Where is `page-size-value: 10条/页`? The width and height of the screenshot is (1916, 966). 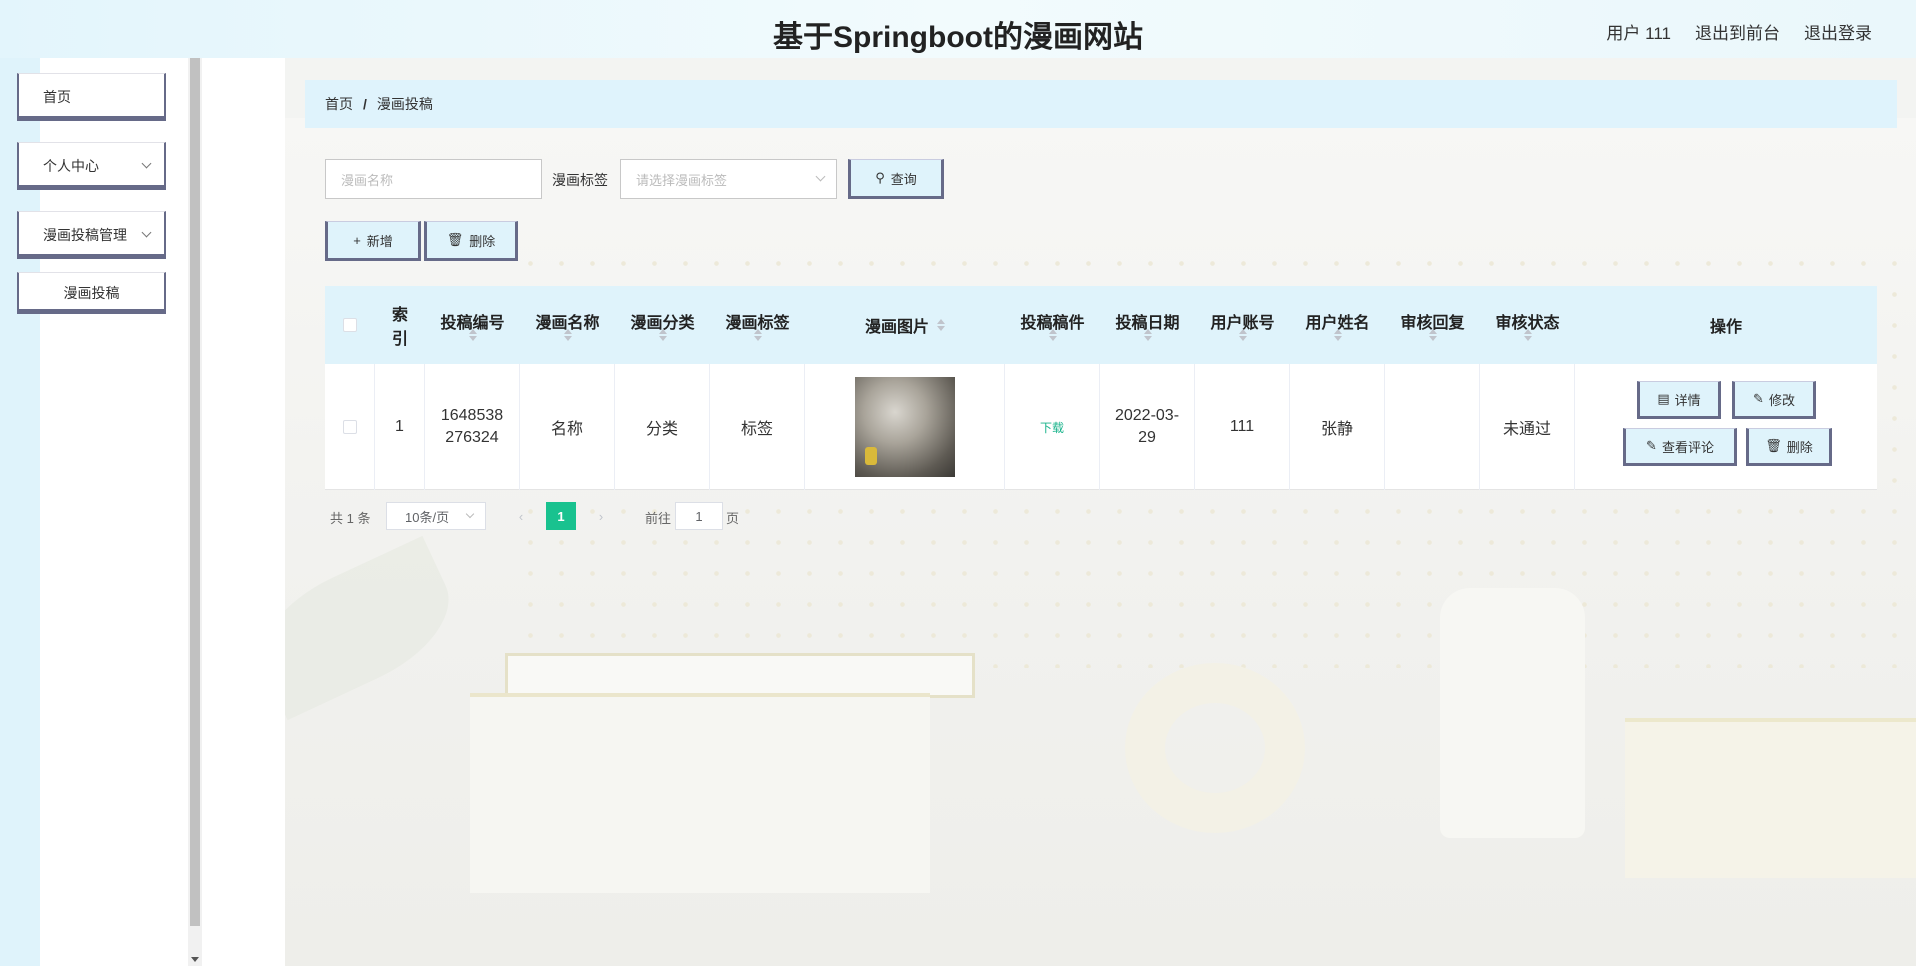
page-size-value: 10条/页 is located at coordinates (427, 517).